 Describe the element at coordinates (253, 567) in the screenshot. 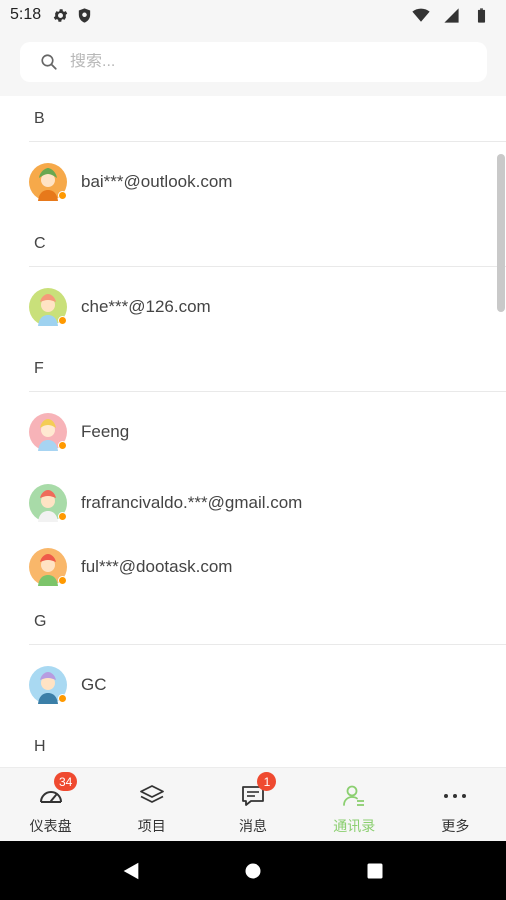

I see `contact-row: ful***@dootask.com` at that location.